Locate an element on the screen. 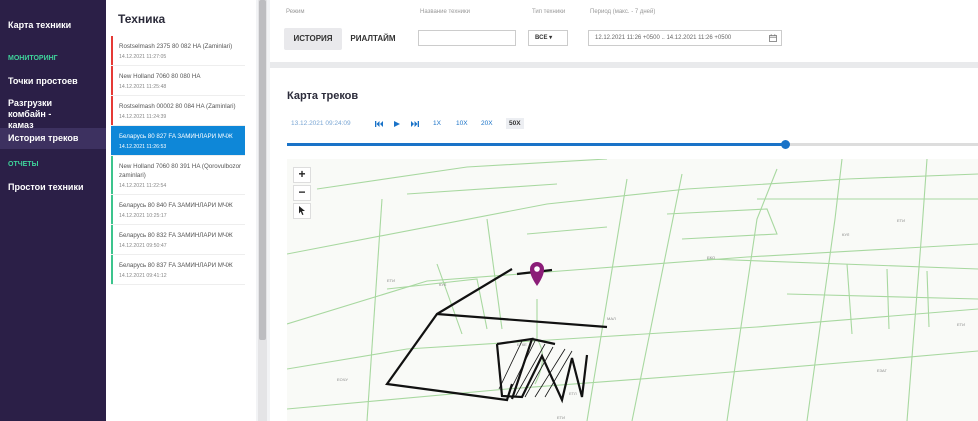  play-icon is located at coordinates (397, 124).